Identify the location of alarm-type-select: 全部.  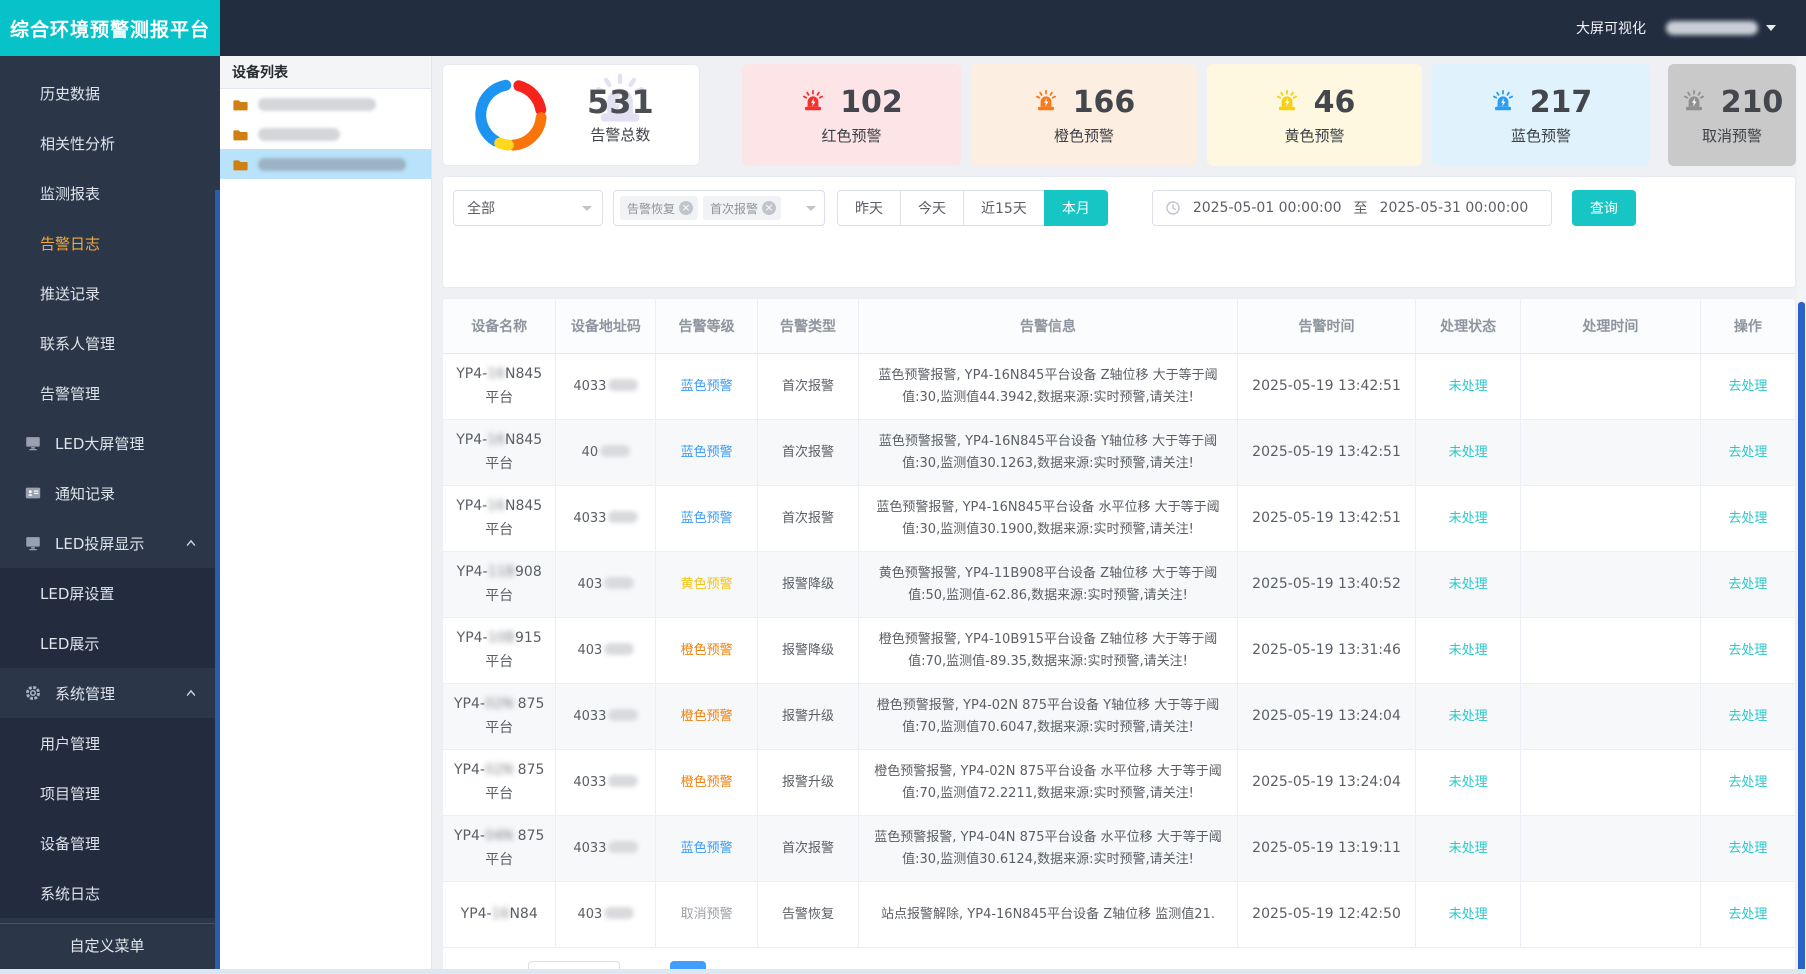
(528, 208).